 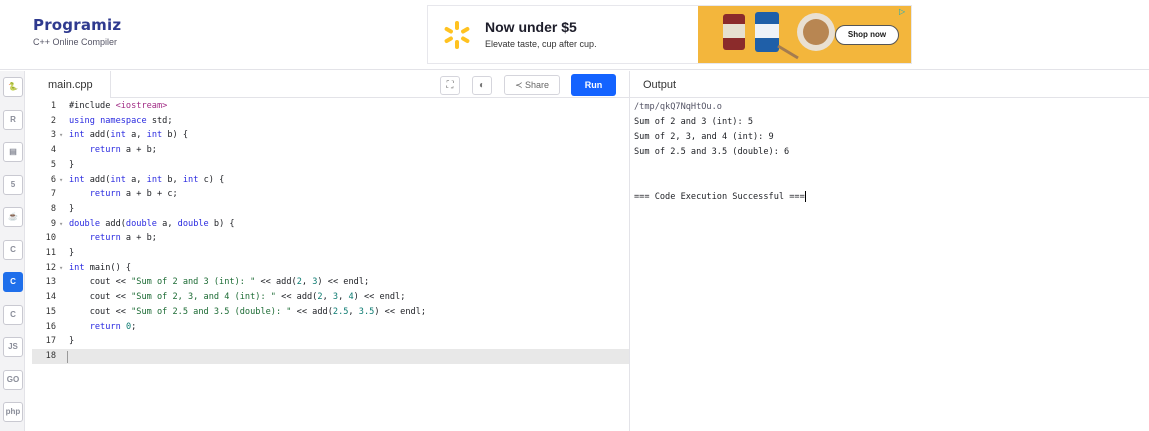 I want to click on code-text: return a + b + c;, so click(x=133, y=194).